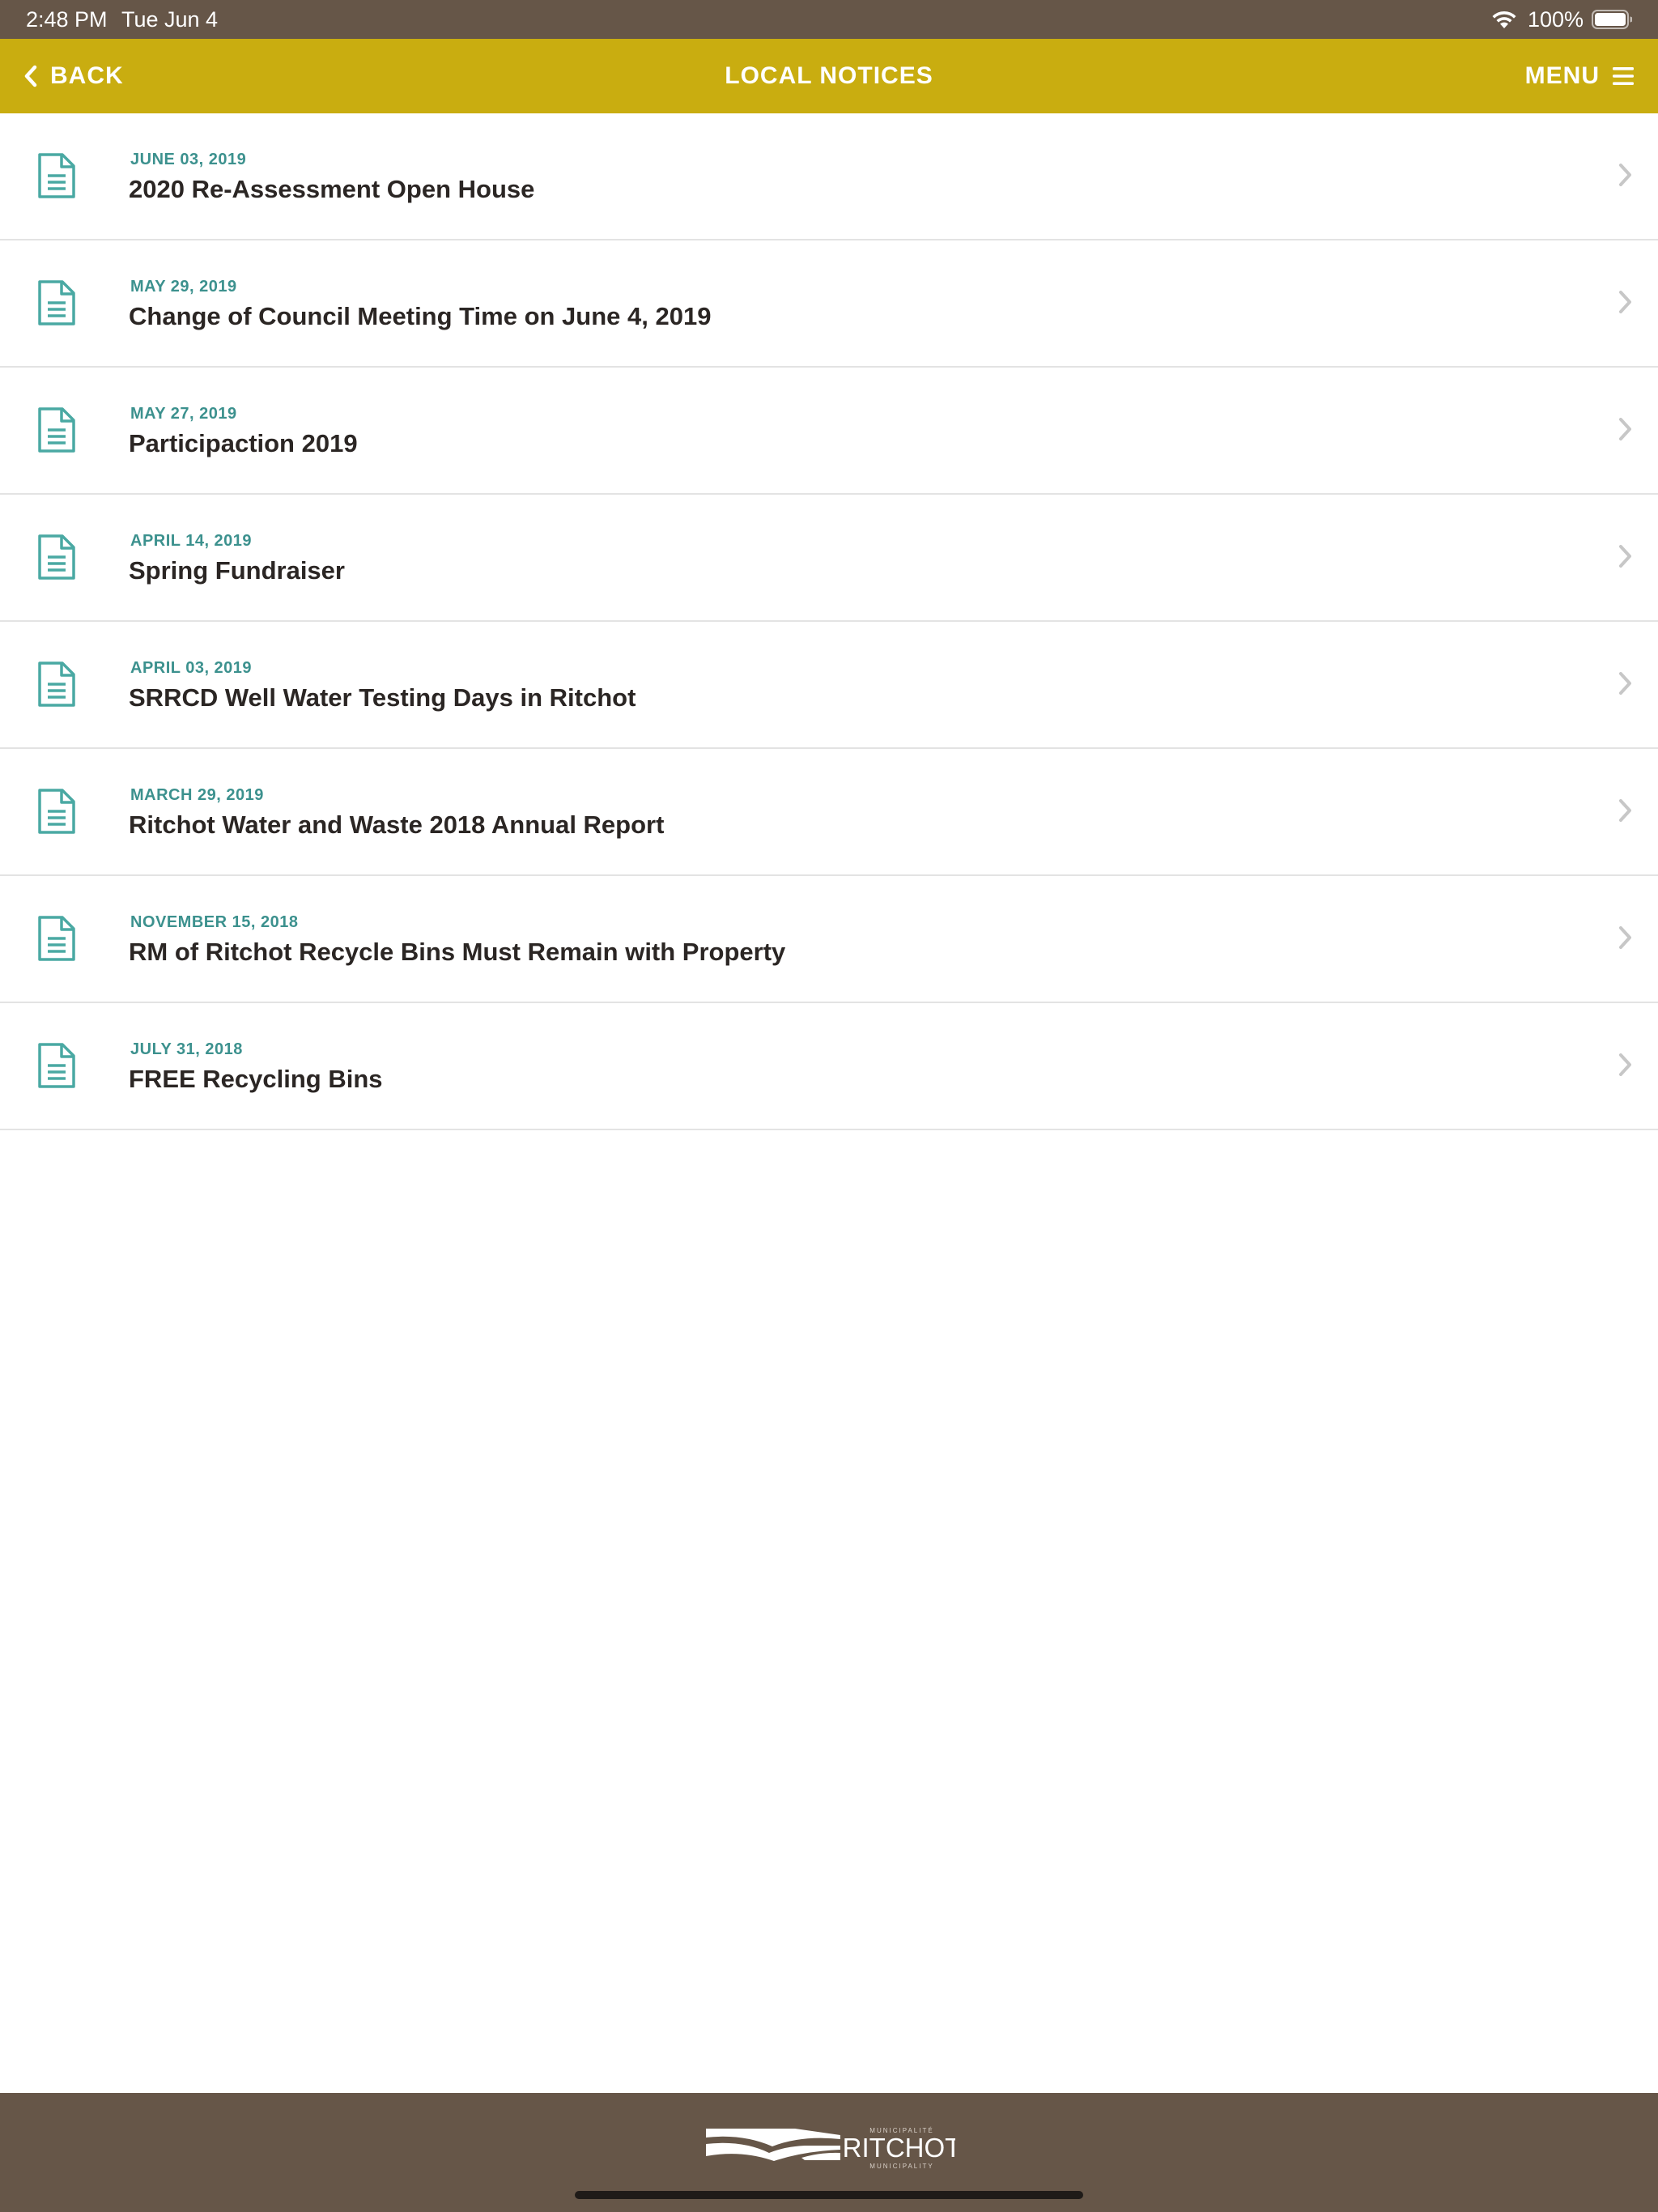  I want to click on chevron-left-icon, so click(30, 76).